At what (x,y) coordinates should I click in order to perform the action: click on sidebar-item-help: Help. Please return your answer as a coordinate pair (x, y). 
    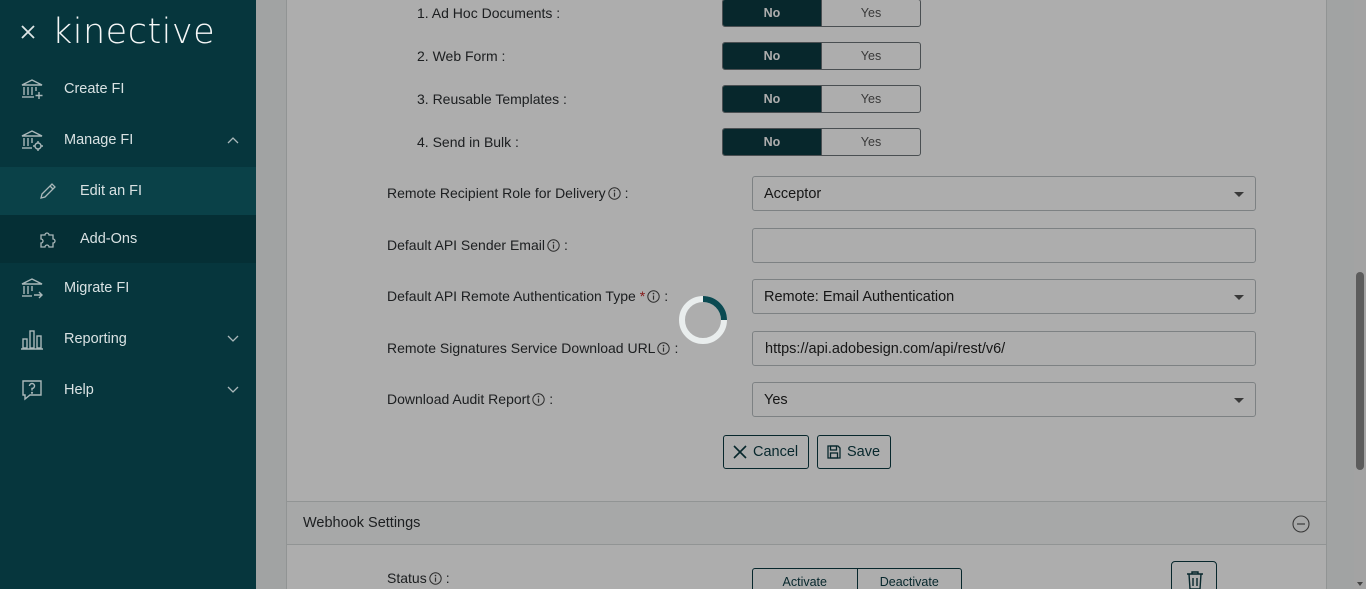
    Looking at the image, I should click on (128, 390).